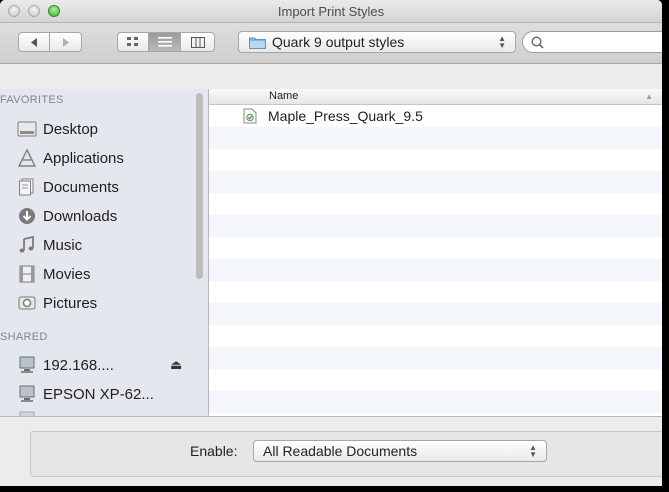 This screenshot has width=669, height=492. I want to click on file-name: Maple_Press_Quark_9.5, so click(345, 116).